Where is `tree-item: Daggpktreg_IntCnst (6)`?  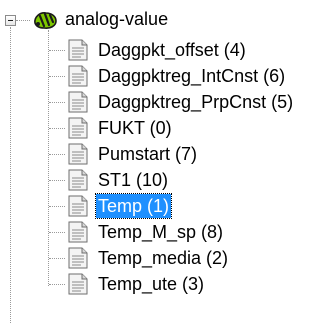 tree-item: Daggpktreg_IntCnst (6) is located at coordinates (189, 75).